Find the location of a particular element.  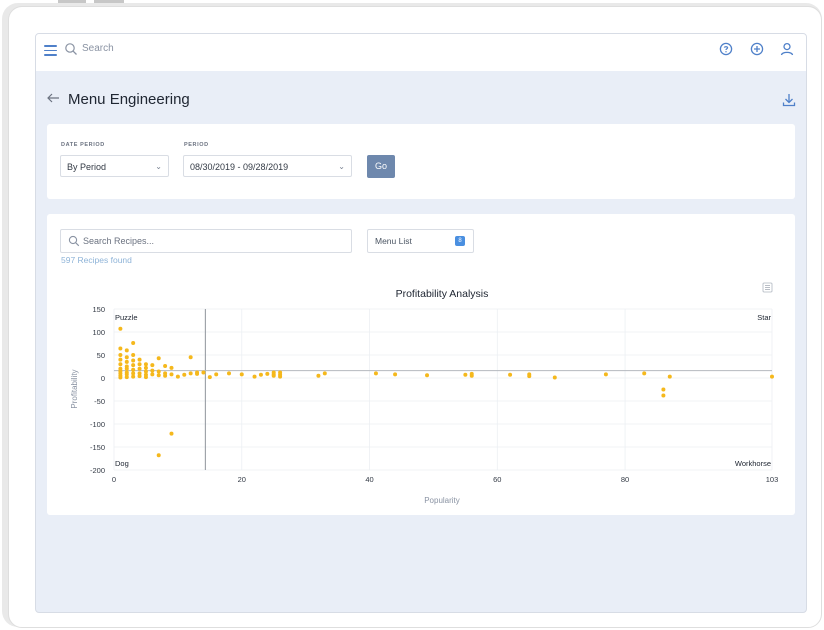

chart-menu-icon is located at coordinates (767, 287).